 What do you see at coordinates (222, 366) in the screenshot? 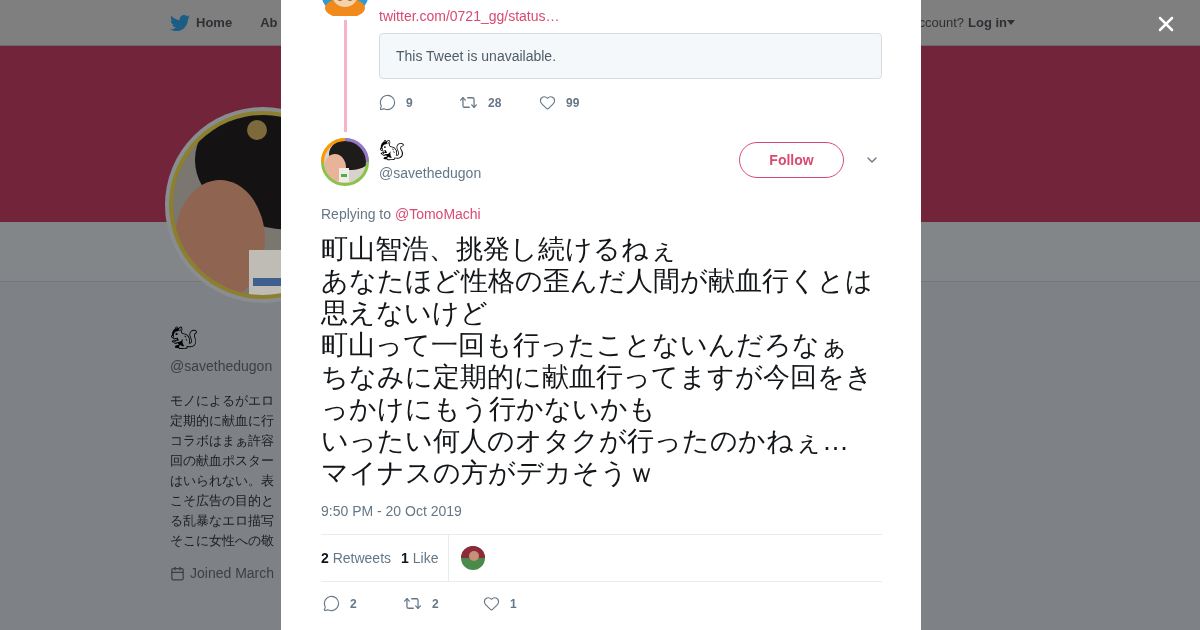
I see `profile-handle: @savethedugon` at bounding box center [222, 366].